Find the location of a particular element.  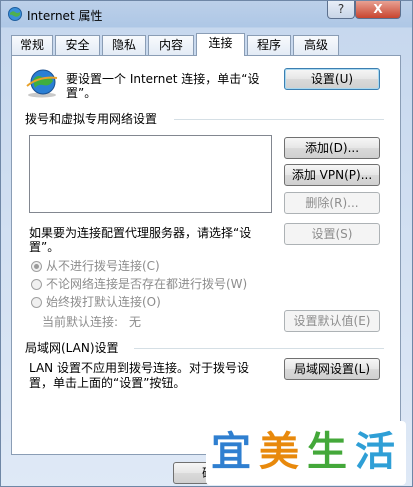

radio-always-dial-label: 始终拨打默认连接(O) is located at coordinates (103, 302).